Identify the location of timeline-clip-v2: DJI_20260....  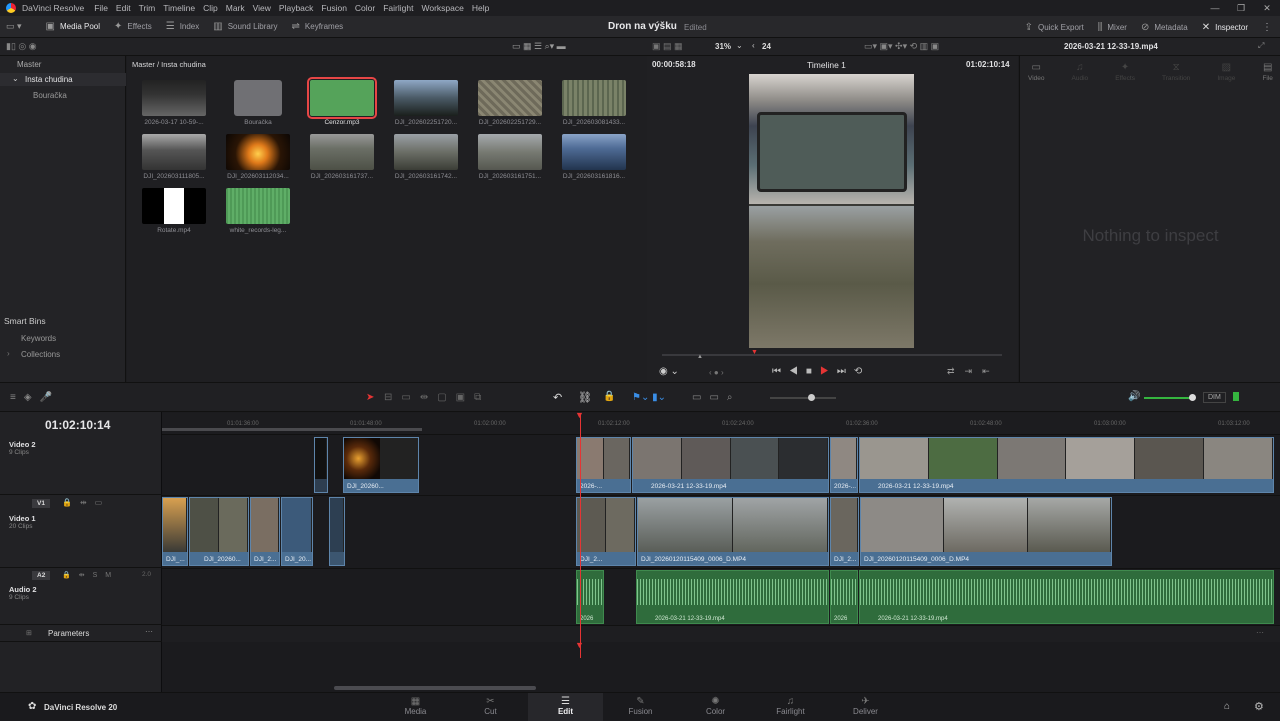
(381, 465).